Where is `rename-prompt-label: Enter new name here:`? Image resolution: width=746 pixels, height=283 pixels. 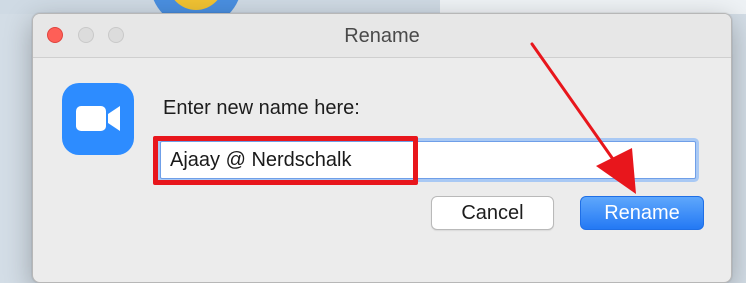
rename-prompt-label: Enter new name here: is located at coordinates (261, 108).